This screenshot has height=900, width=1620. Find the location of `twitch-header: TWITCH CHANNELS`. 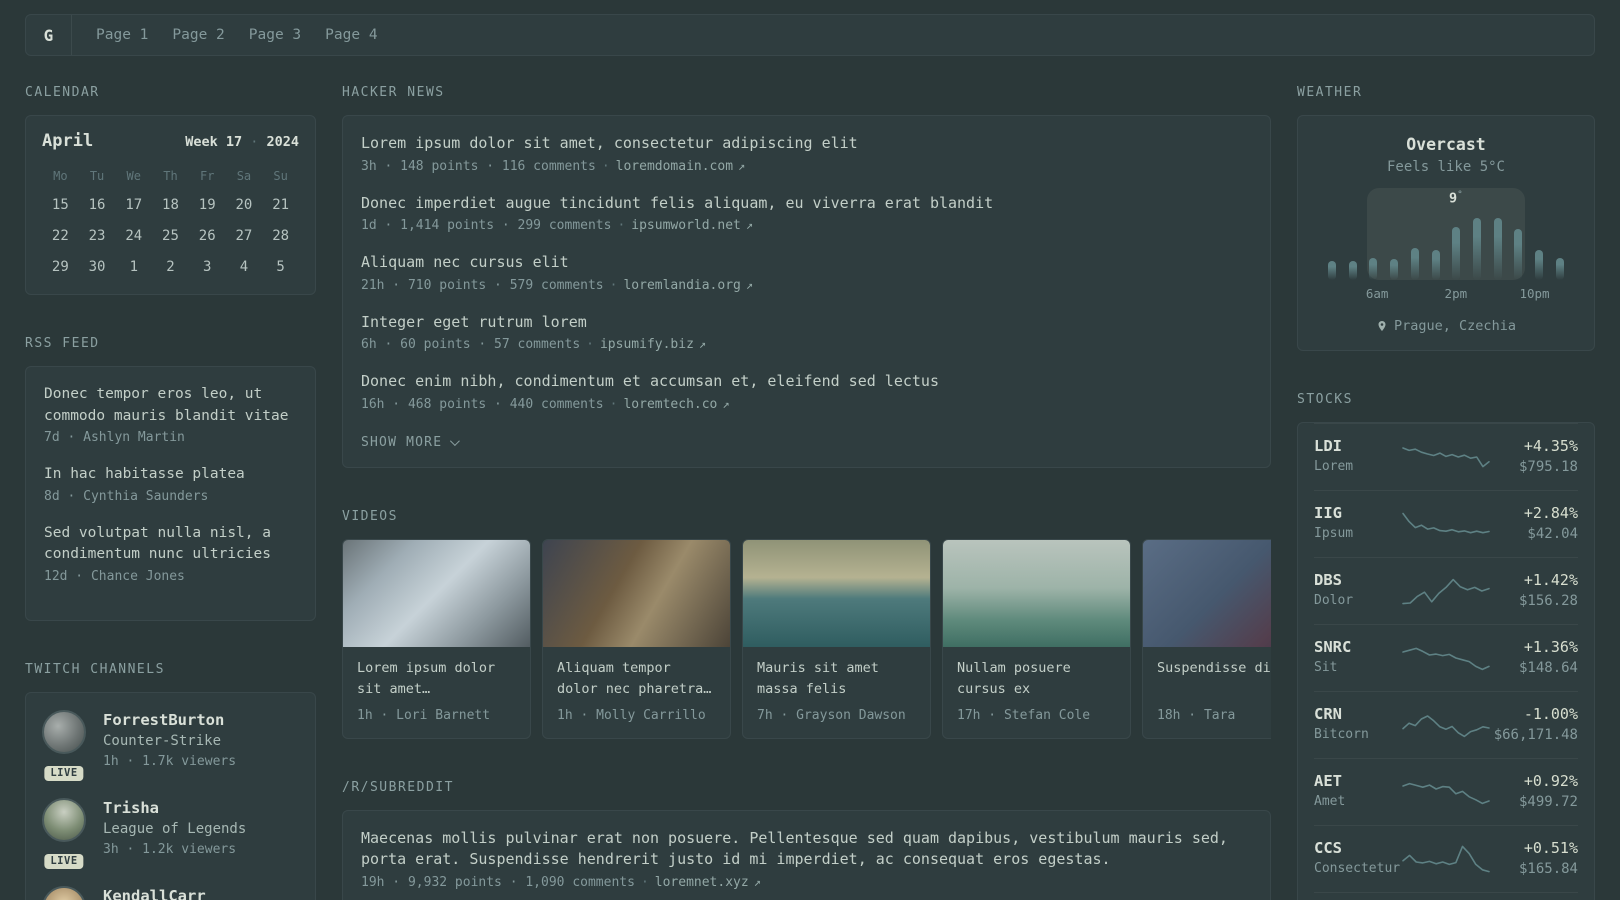

twitch-header: TWITCH CHANNELS is located at coordinates (95, 669).